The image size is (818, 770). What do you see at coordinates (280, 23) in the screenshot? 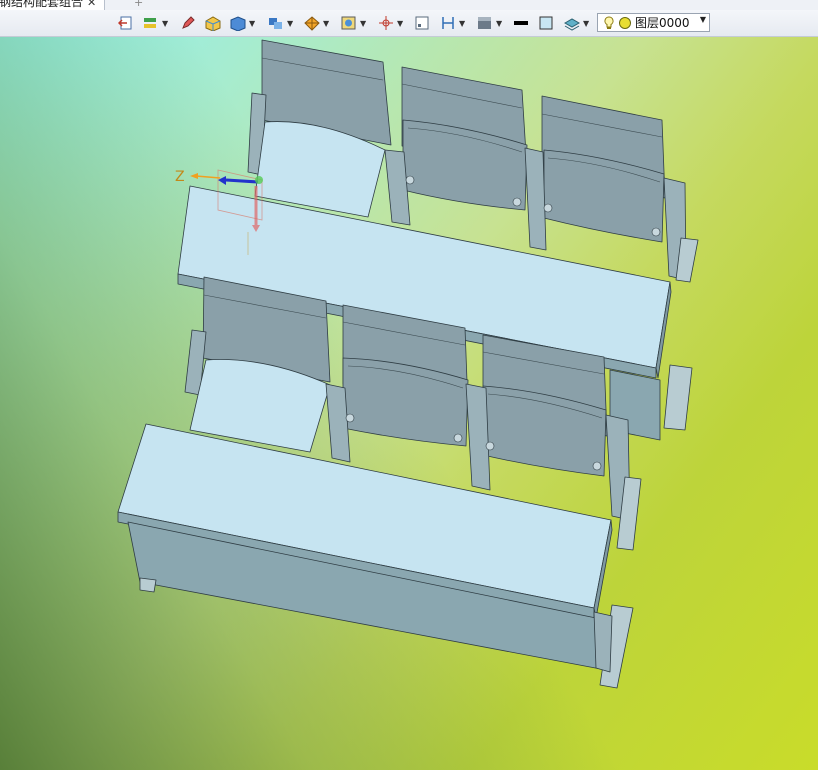
I see `render-icon: ▼` at bounding box center [280, 23].